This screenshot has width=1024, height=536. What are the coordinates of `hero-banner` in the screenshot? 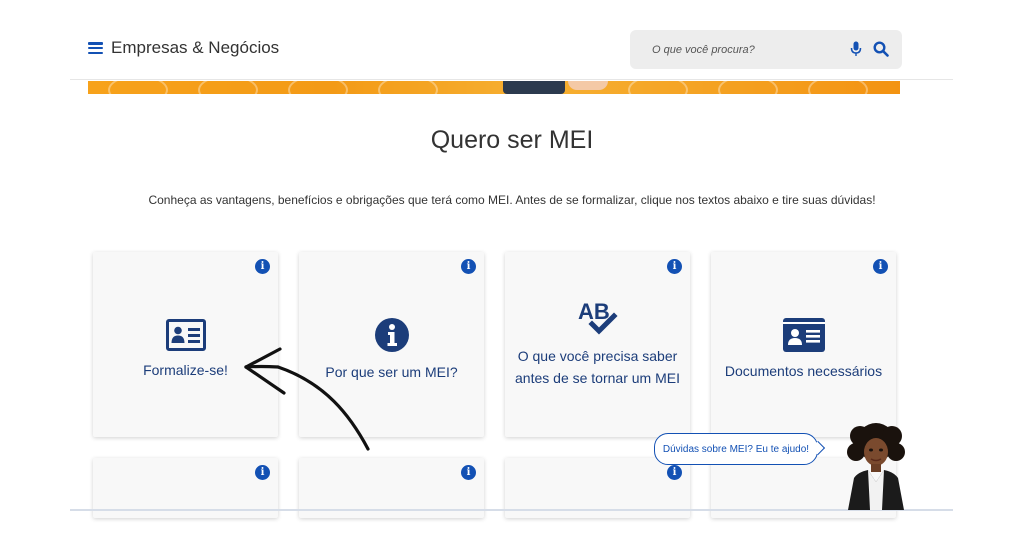 It's located at (494, 87).